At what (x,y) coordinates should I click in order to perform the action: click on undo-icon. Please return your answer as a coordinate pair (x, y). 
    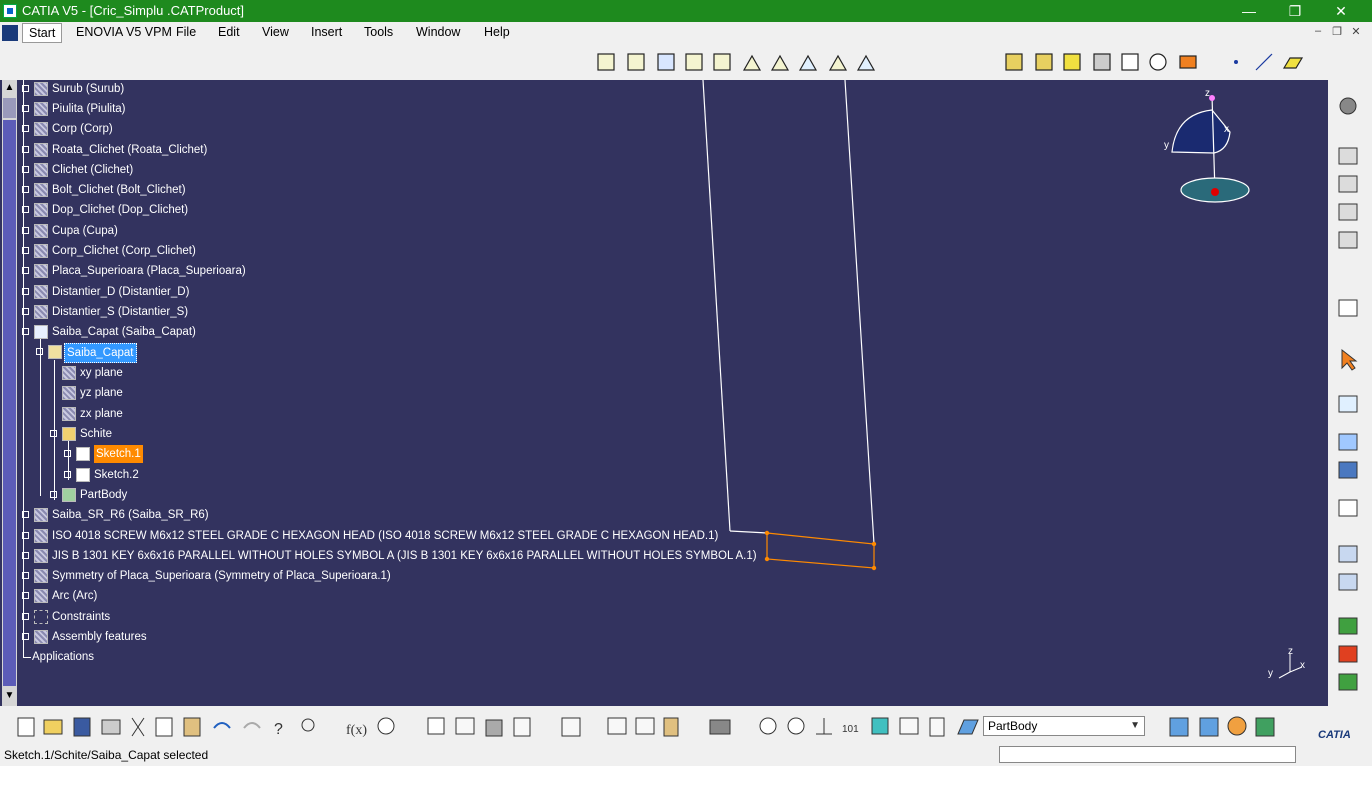
    Looking at the image, I should click on (222, 725).